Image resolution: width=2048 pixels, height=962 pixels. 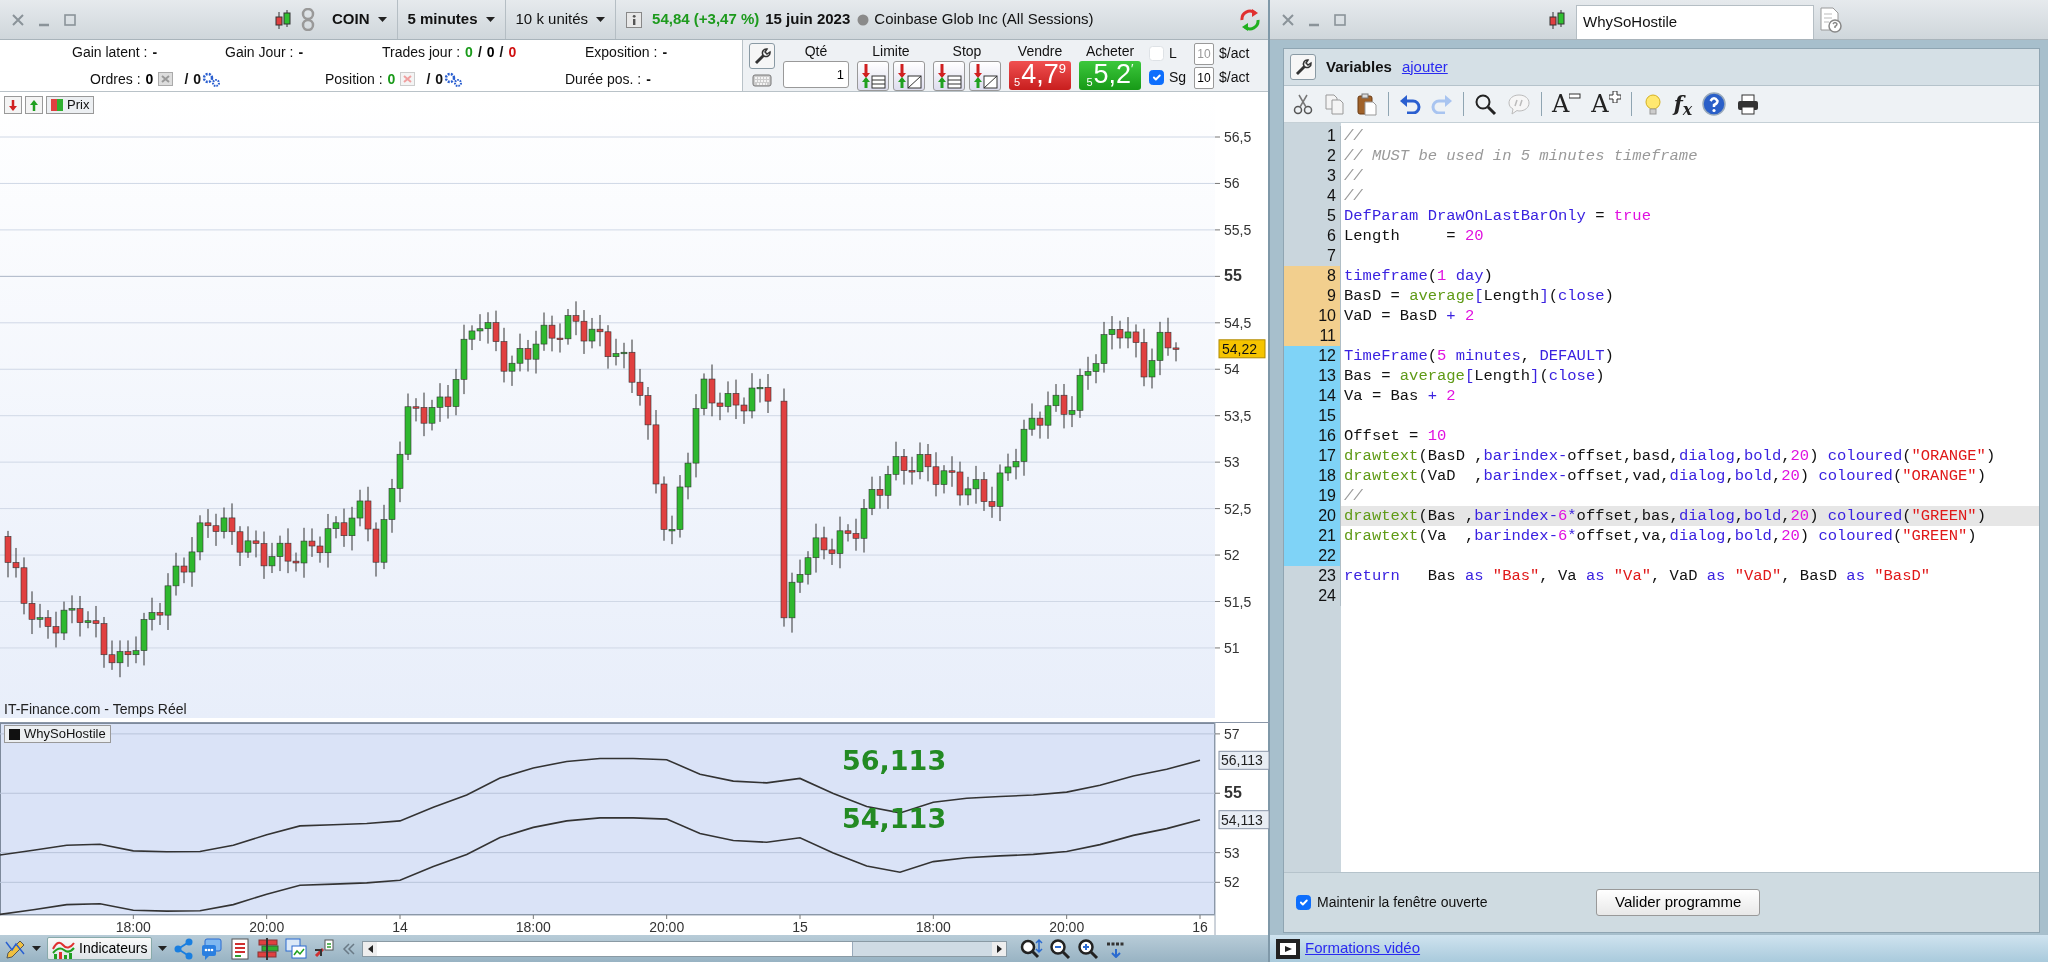 I want to click on quantity-label: Qté, so click(x=816, y=51).